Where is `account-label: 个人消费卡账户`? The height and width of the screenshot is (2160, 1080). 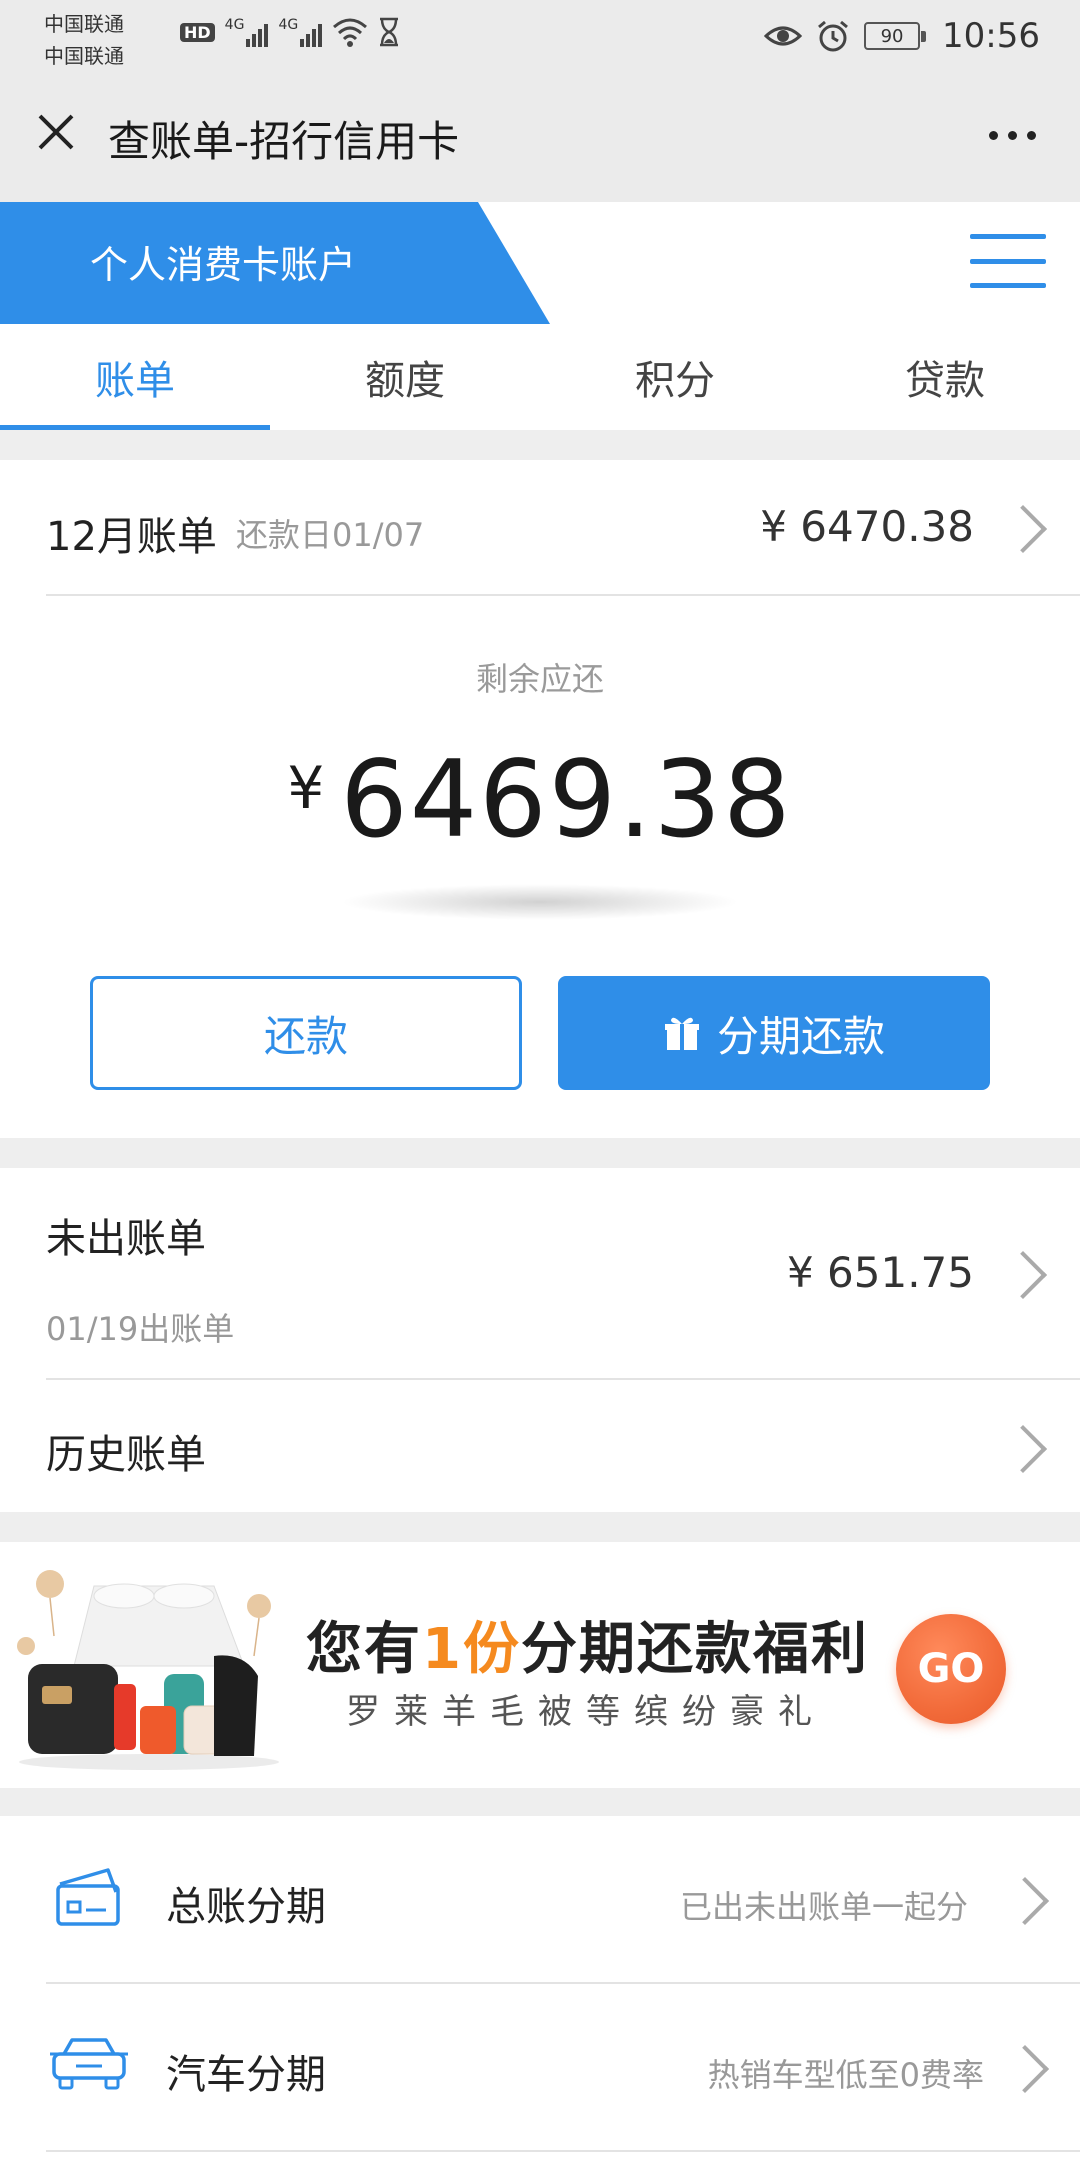 account-label: 个人消费卡账户 is located at coordinates (223, 265).